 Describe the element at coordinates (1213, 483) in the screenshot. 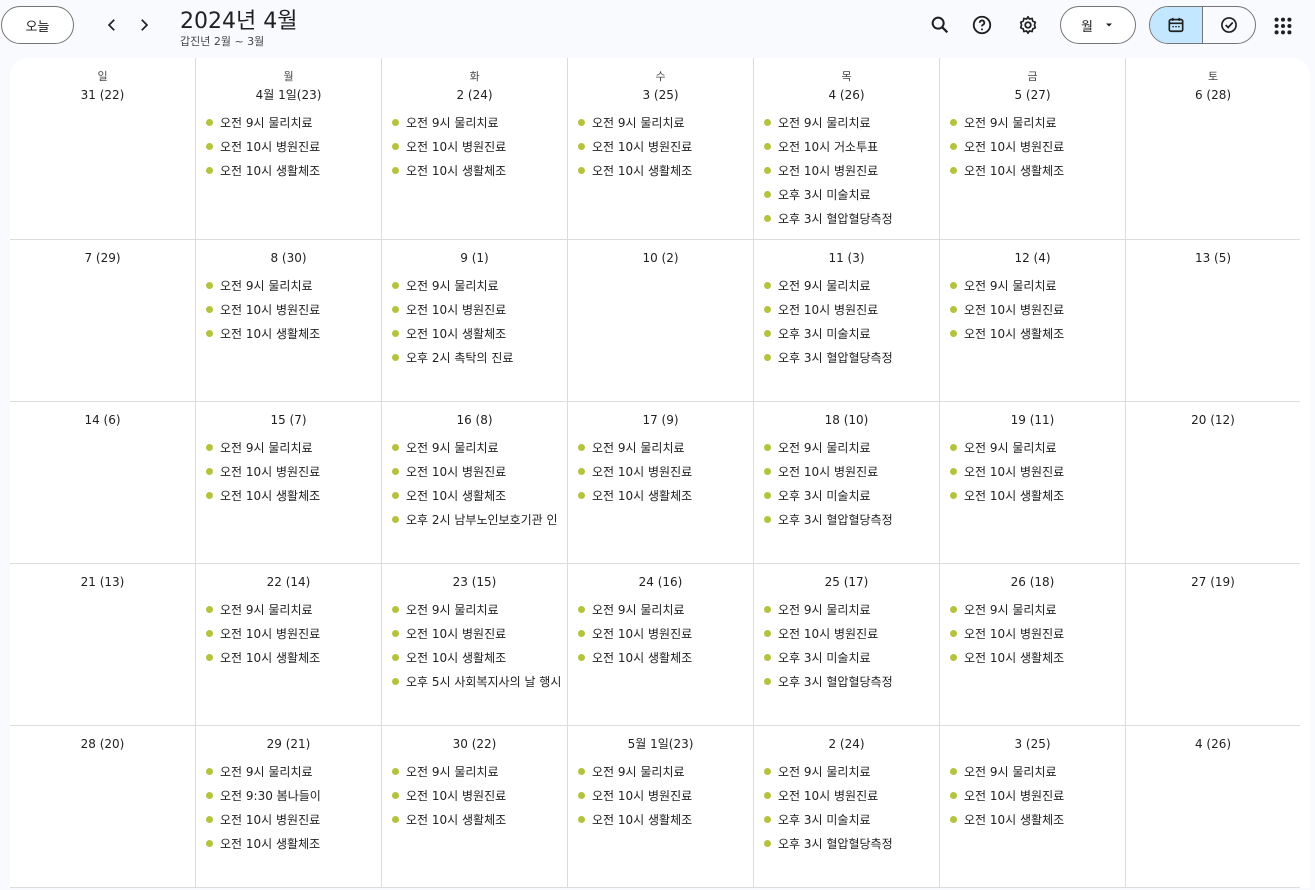

I see `day-cell: 20 (12)` at that location.